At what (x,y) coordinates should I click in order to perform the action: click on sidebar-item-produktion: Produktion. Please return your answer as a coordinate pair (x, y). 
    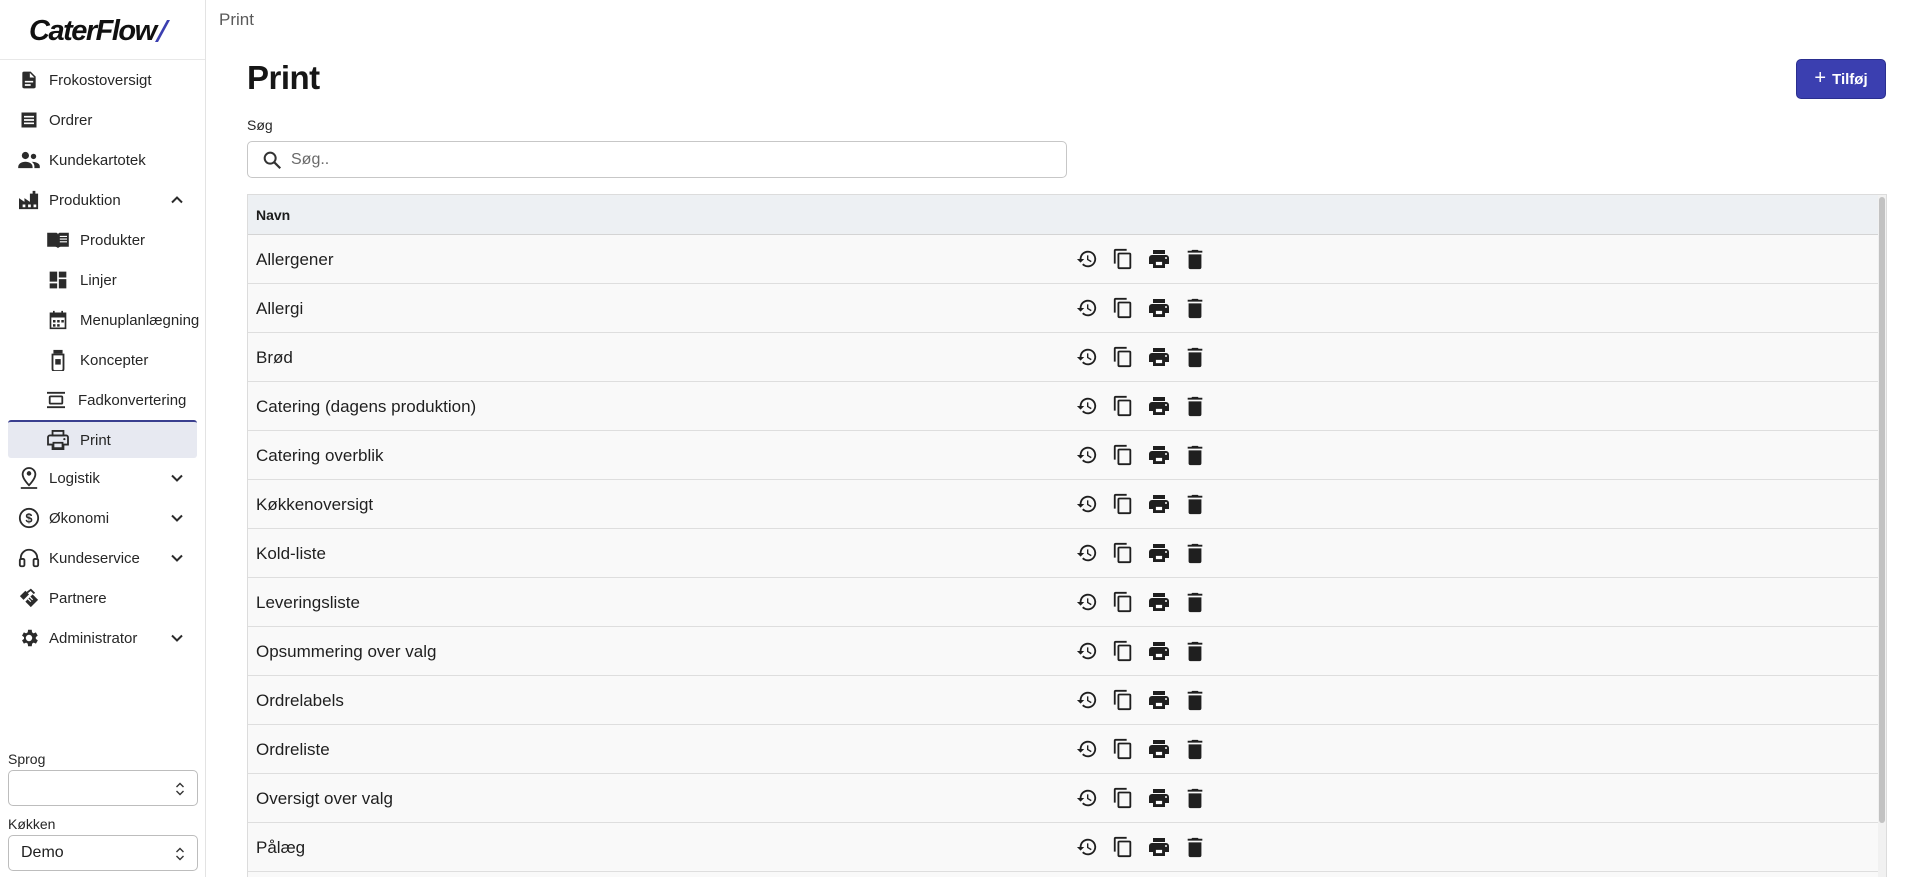
    Looking at the image, I should click on (102, 200).